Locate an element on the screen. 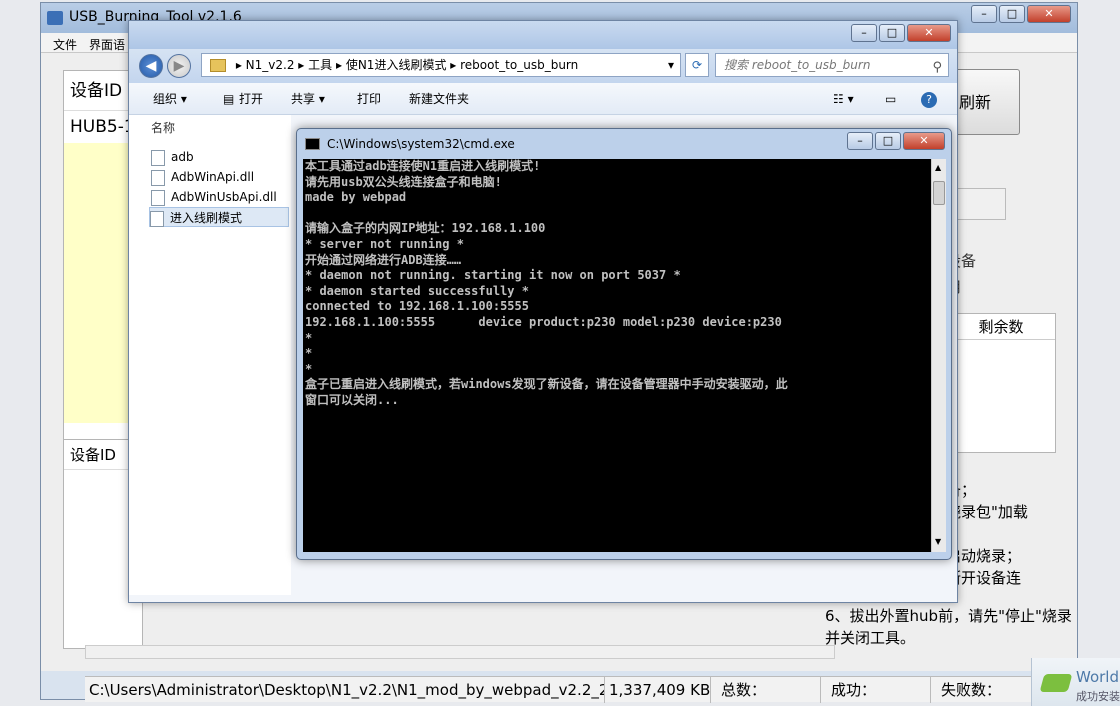 This screenshot has height=706, width=1120. instruction-line: 烧录包"加载 is located at coordinates (987, 512).